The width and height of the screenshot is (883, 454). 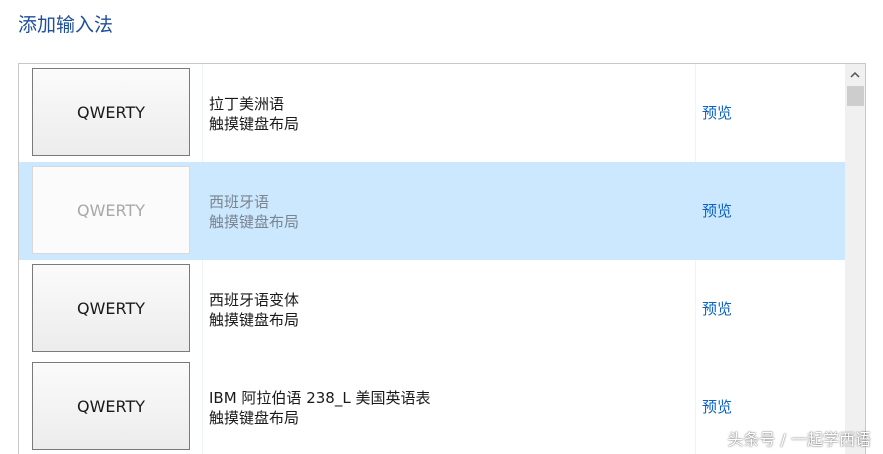 What do you see at coordinates (319, 408) in the screenshot?
I see `input-method-description: IBM 阿拉伯语 238_L 美国英语表 触摸键盘布局` at bounding box center [319, 408].